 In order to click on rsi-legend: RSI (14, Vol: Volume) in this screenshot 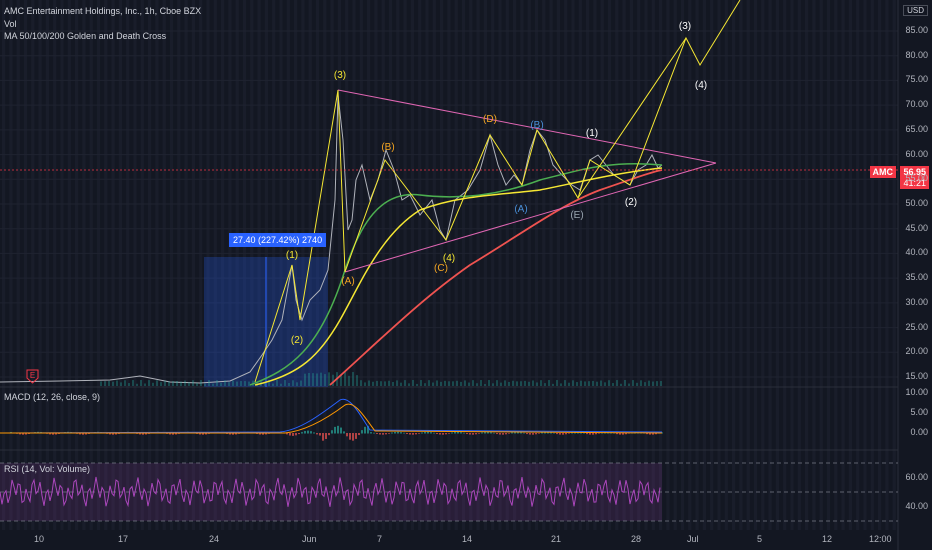, I will do `click(47, 469)`.